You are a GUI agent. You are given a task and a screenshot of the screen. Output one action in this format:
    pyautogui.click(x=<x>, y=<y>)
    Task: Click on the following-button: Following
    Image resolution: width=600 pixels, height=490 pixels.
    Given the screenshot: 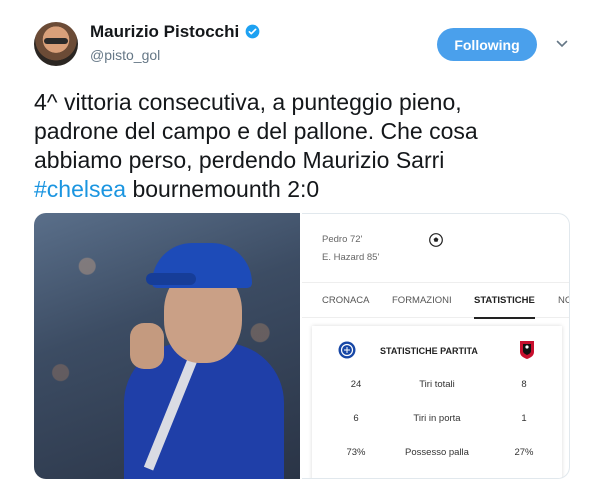 What is the action you would take?
    pyautogui.click(x=487, y=44)
    